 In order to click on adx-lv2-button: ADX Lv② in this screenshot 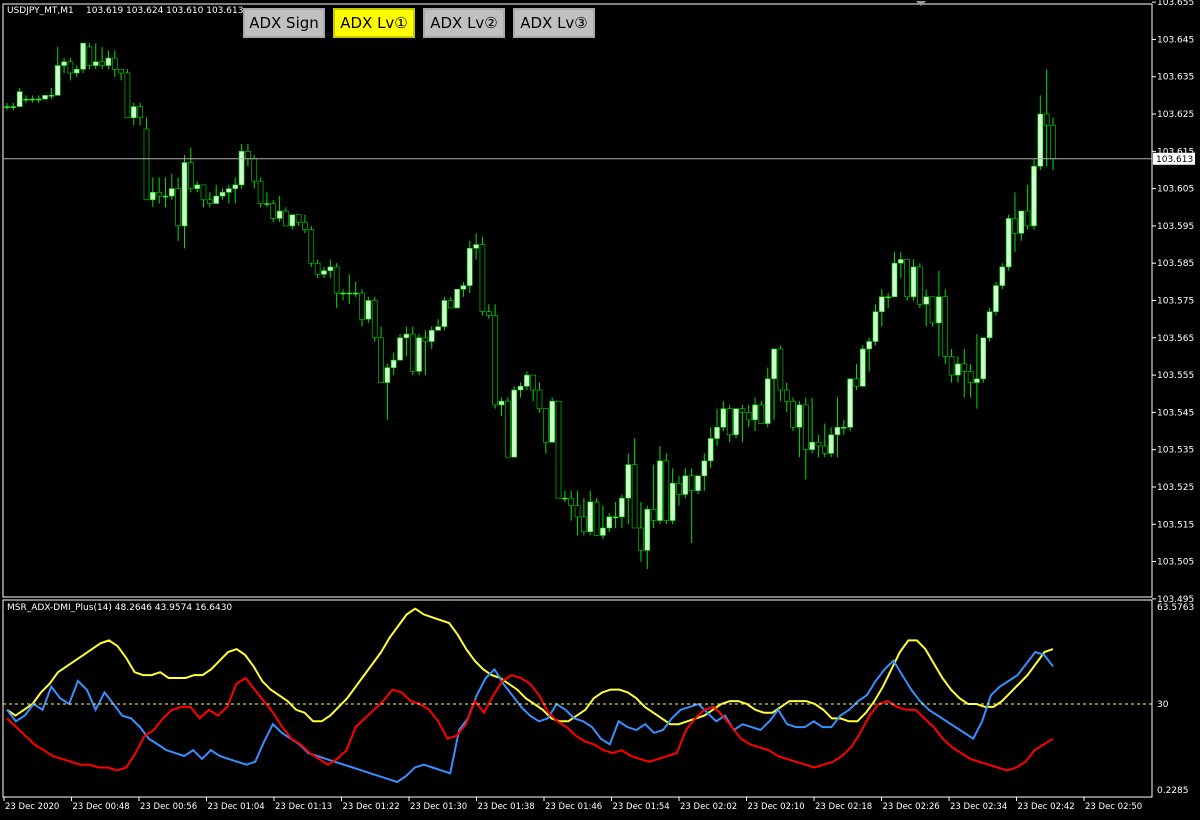, I will do `click(464, 23)`.